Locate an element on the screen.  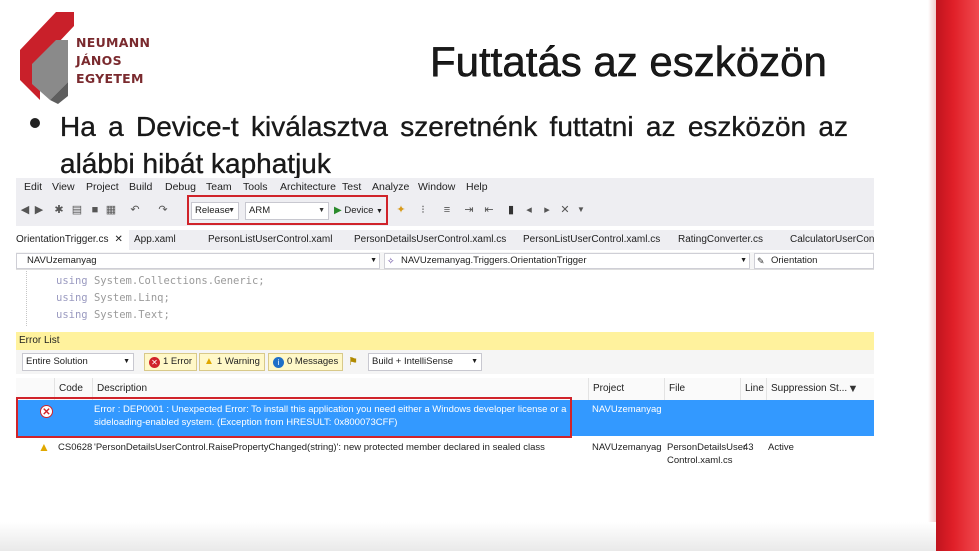
platform-select: ARM ▼ is located at coordinates (287, 211).